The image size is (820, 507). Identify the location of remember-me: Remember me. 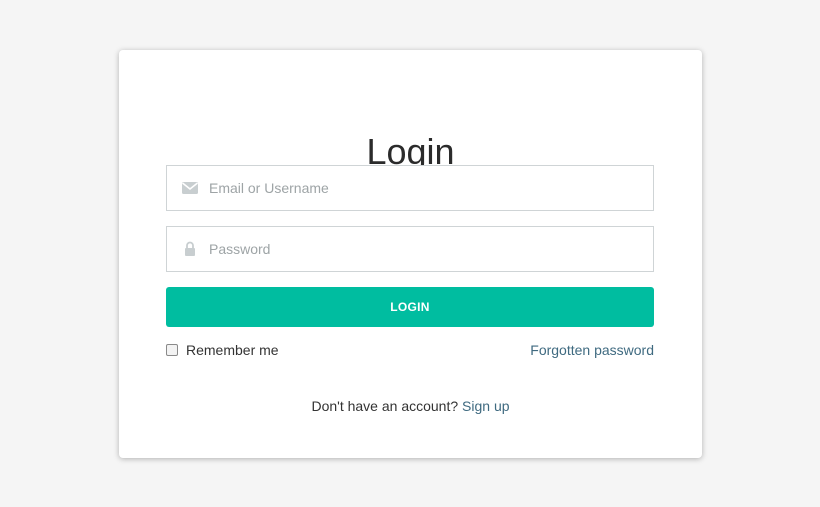
(222, 350).